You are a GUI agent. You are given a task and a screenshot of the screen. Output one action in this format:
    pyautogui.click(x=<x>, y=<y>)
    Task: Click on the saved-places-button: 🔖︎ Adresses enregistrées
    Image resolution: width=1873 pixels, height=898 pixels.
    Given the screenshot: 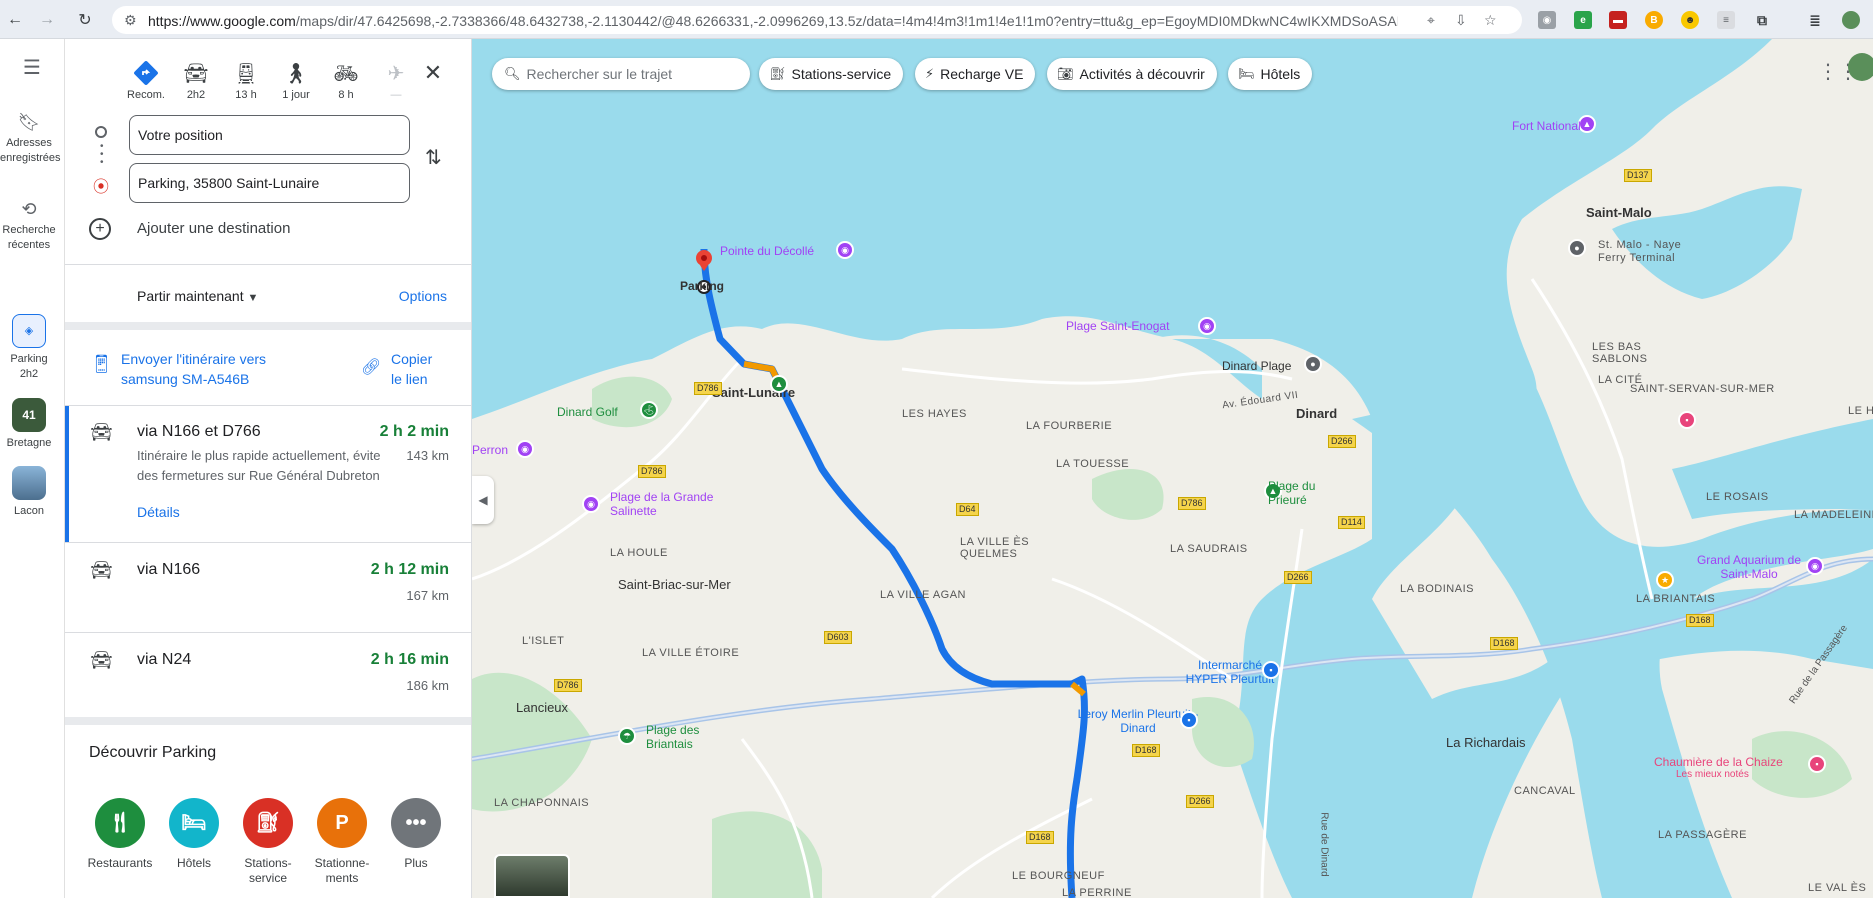 What is the action you would take?
    pyautogui.click(x=30, y=139)
    